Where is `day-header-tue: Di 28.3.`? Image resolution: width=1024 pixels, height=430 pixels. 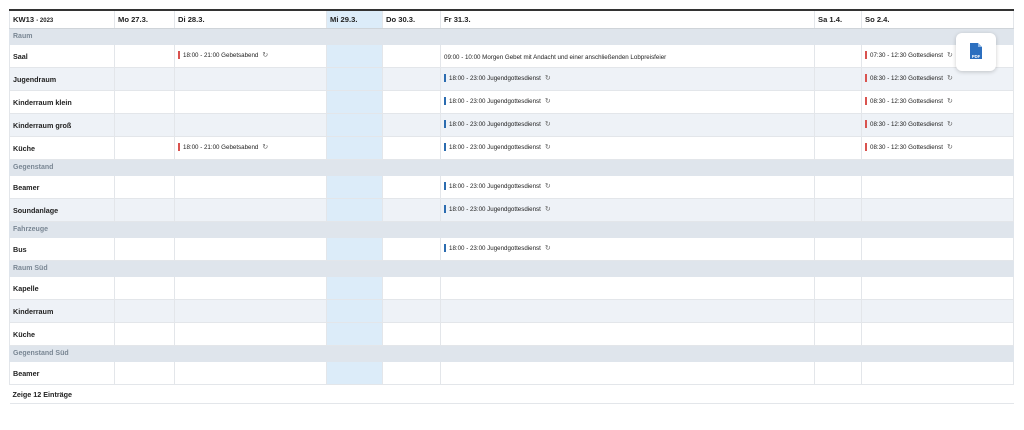 day-header-tue: Di 28.3. is located at coordinates (250, 19).